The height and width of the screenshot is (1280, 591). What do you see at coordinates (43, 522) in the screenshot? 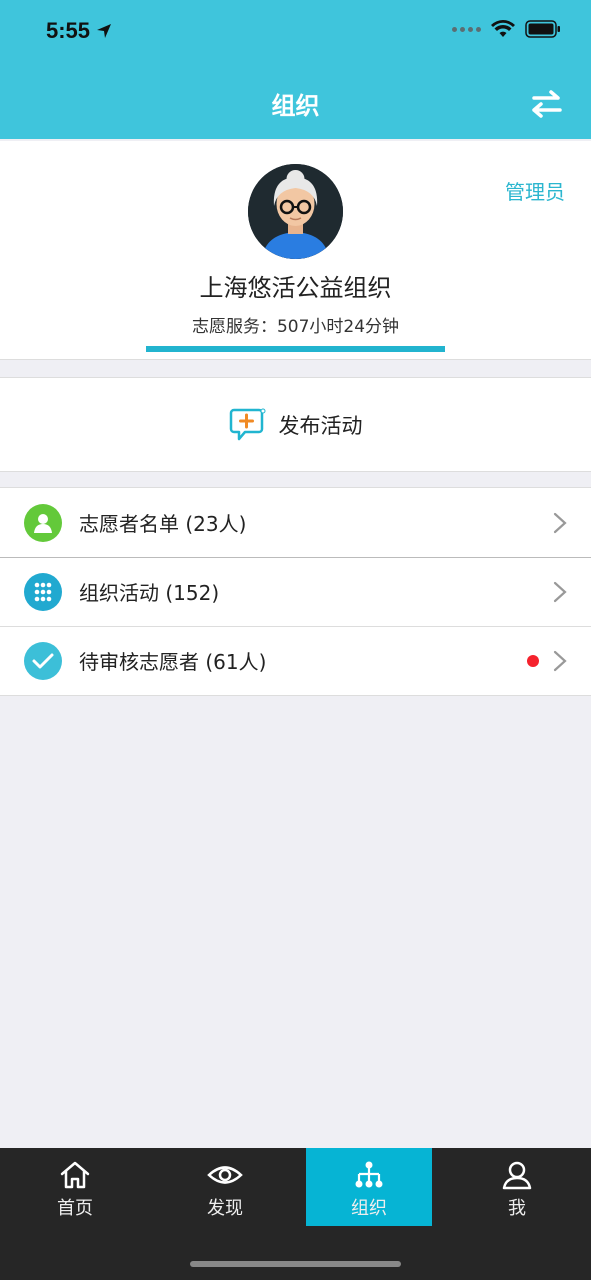
I see `person-icon` at bounding box center [43, 522].